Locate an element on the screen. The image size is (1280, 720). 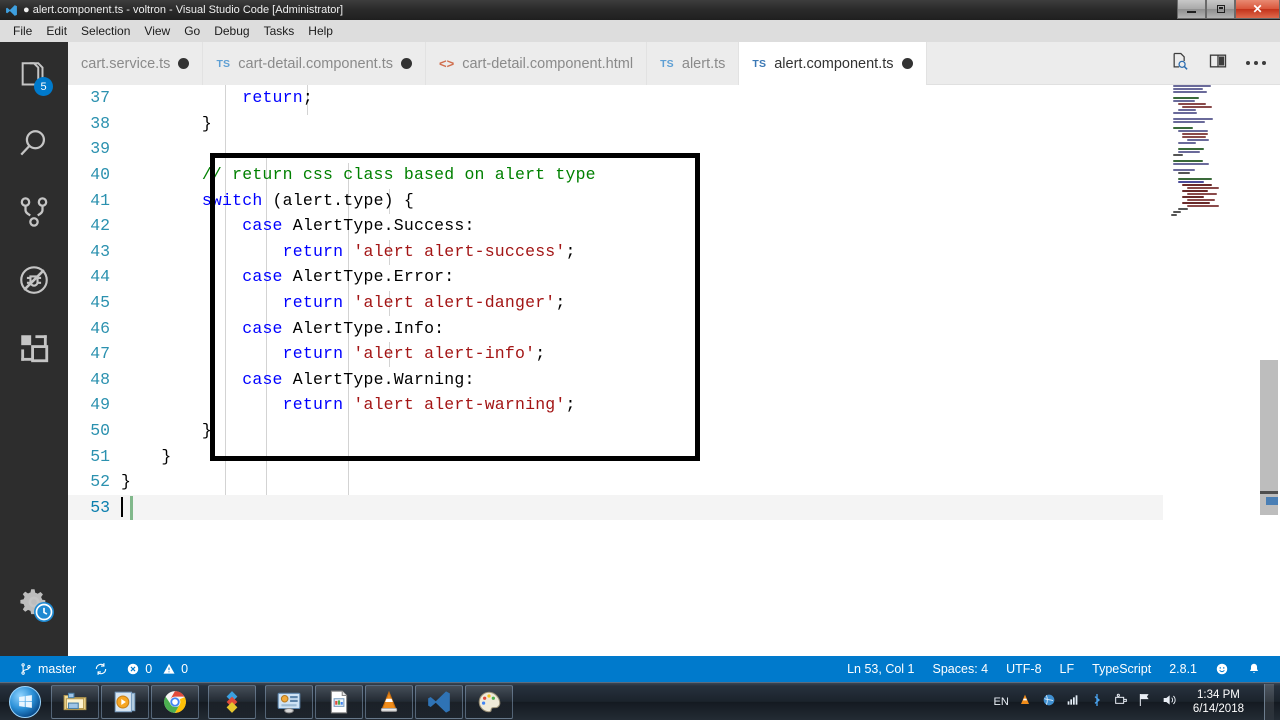
status-sync is located at coordinates (101, 669).